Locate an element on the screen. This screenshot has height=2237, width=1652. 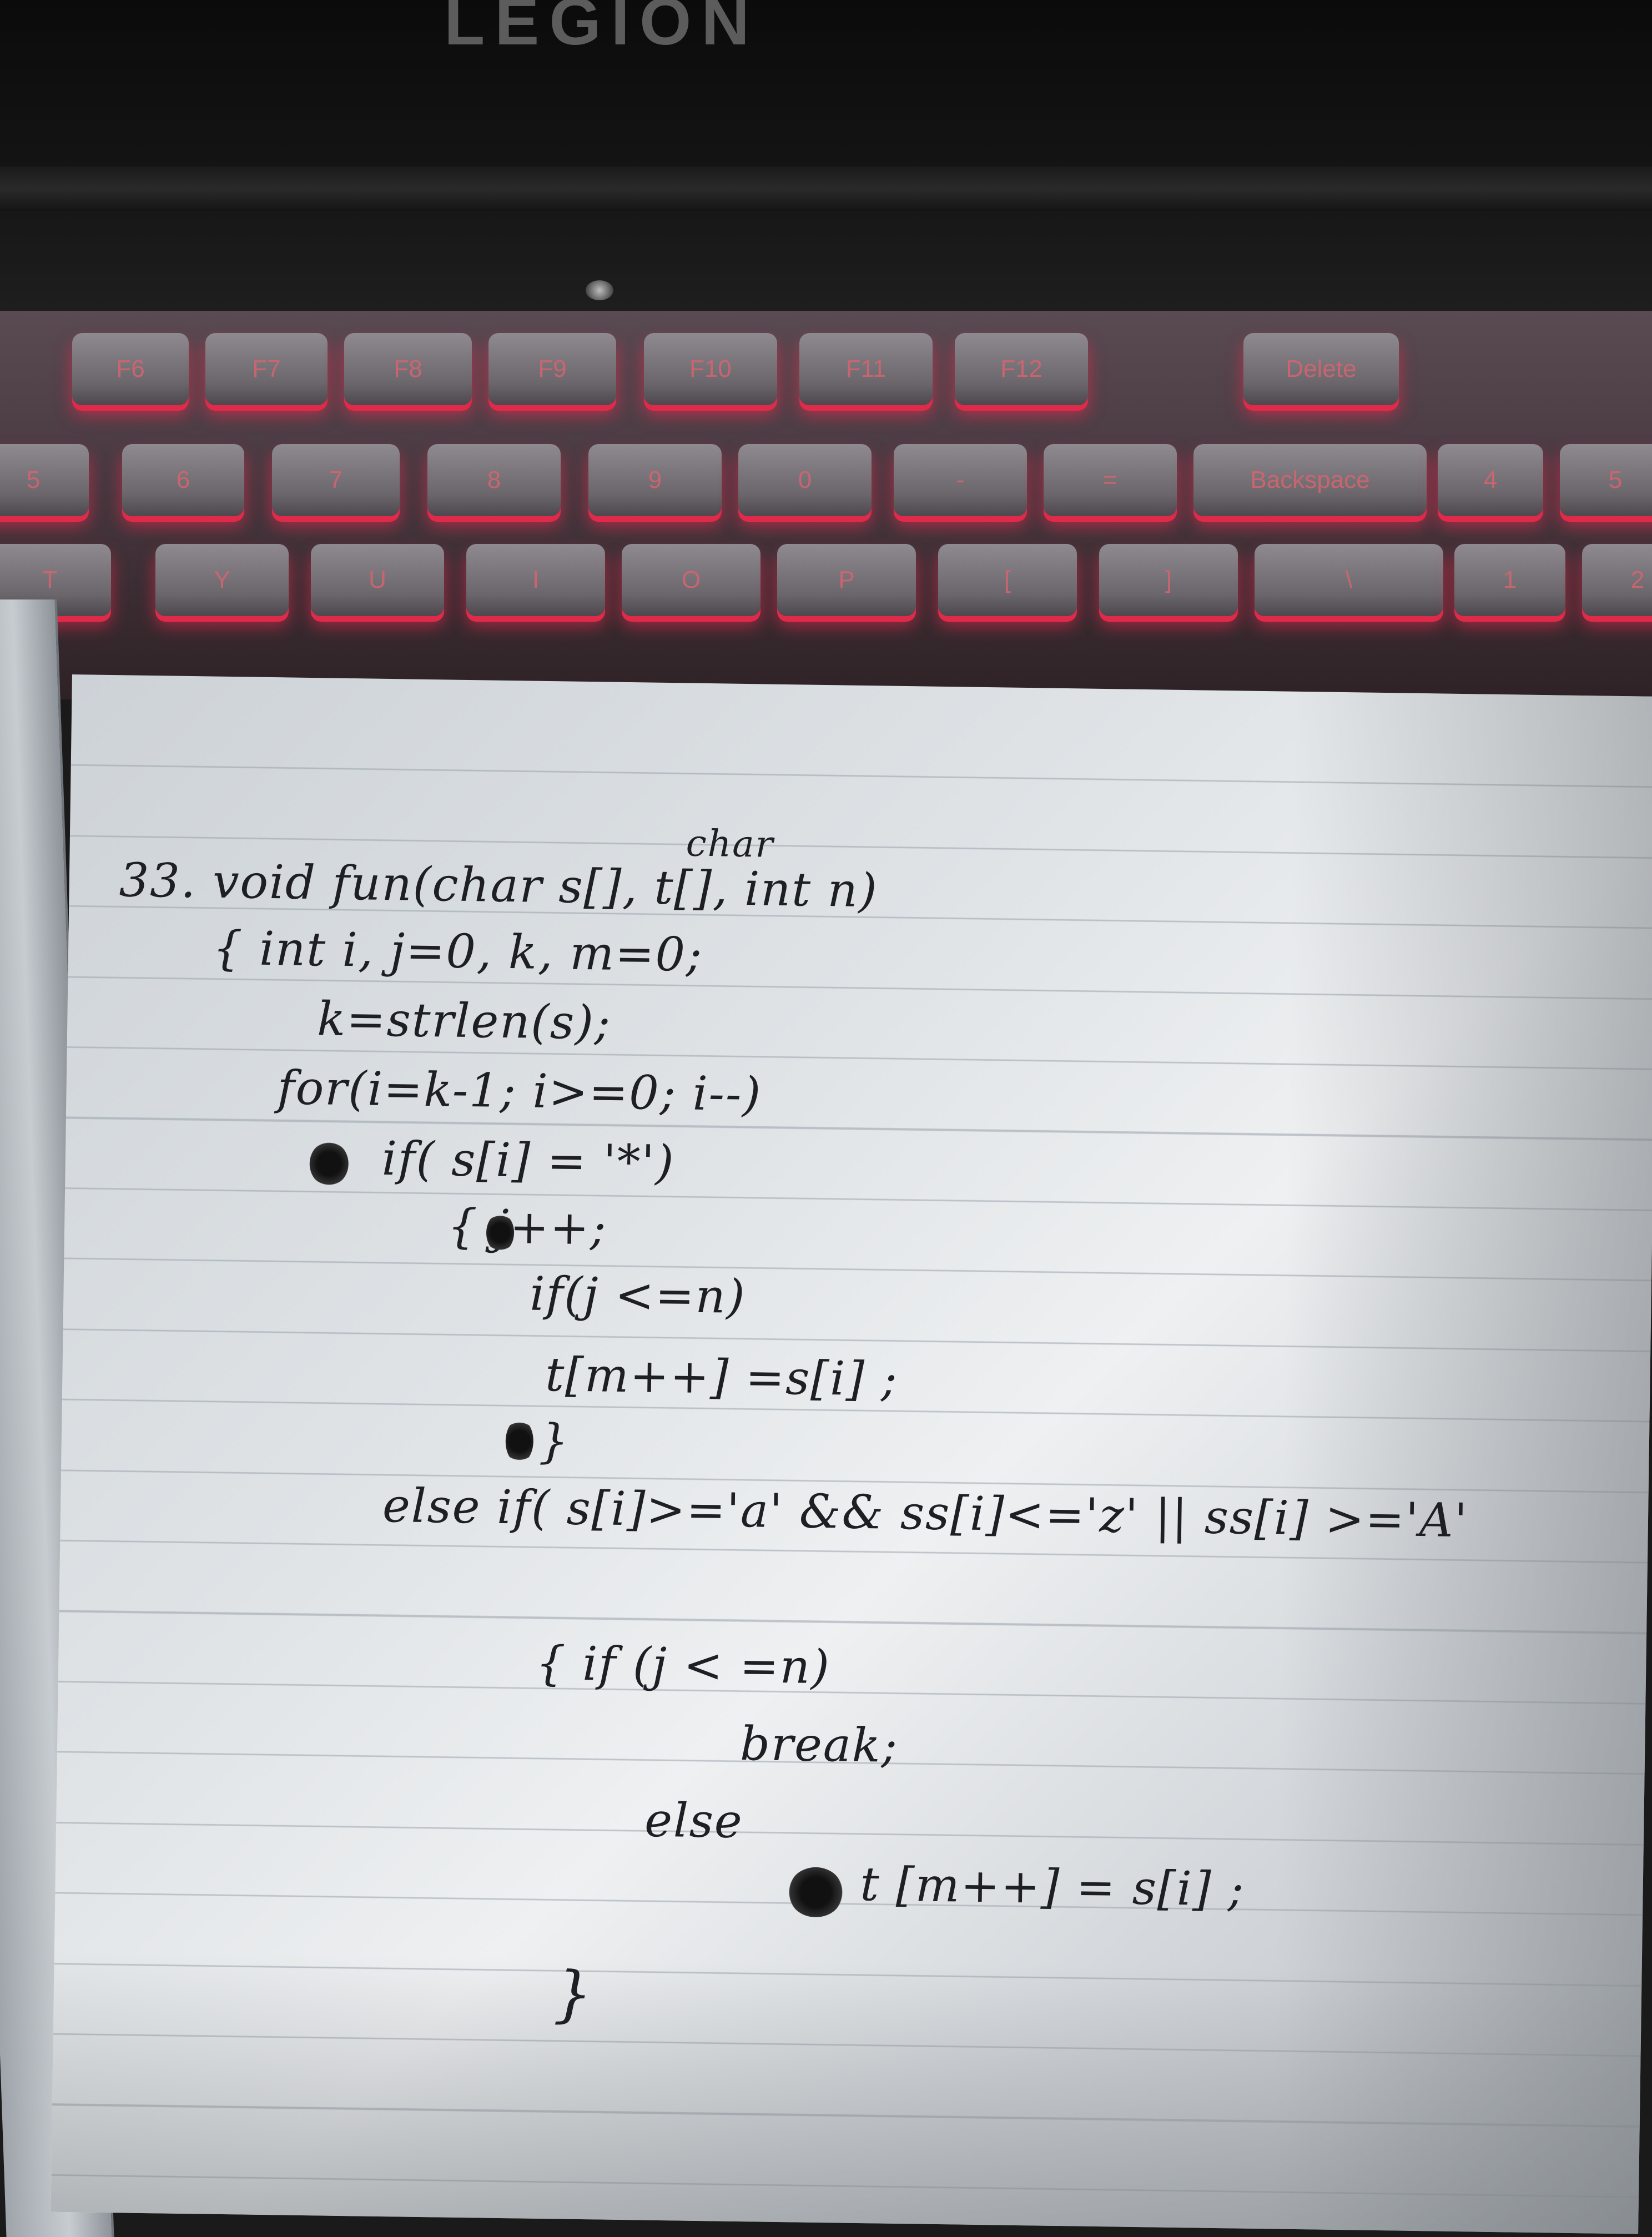
key-label: T is located at coordinates (50, 579).